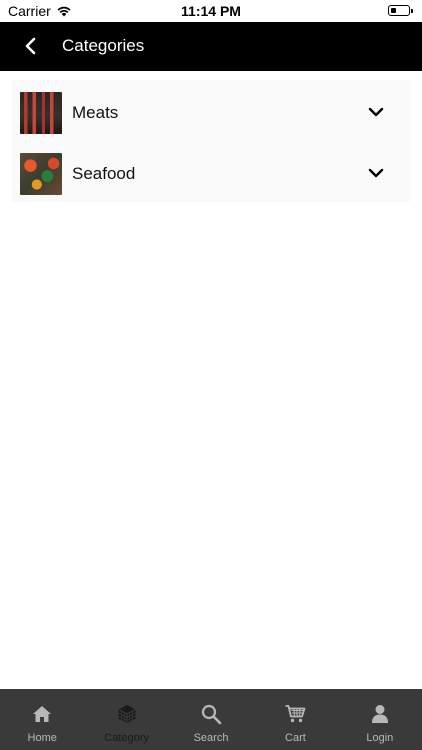 This screenshot has width=422, height=750. I want to click on status-time: 11:14 PM, so click(211, 11).